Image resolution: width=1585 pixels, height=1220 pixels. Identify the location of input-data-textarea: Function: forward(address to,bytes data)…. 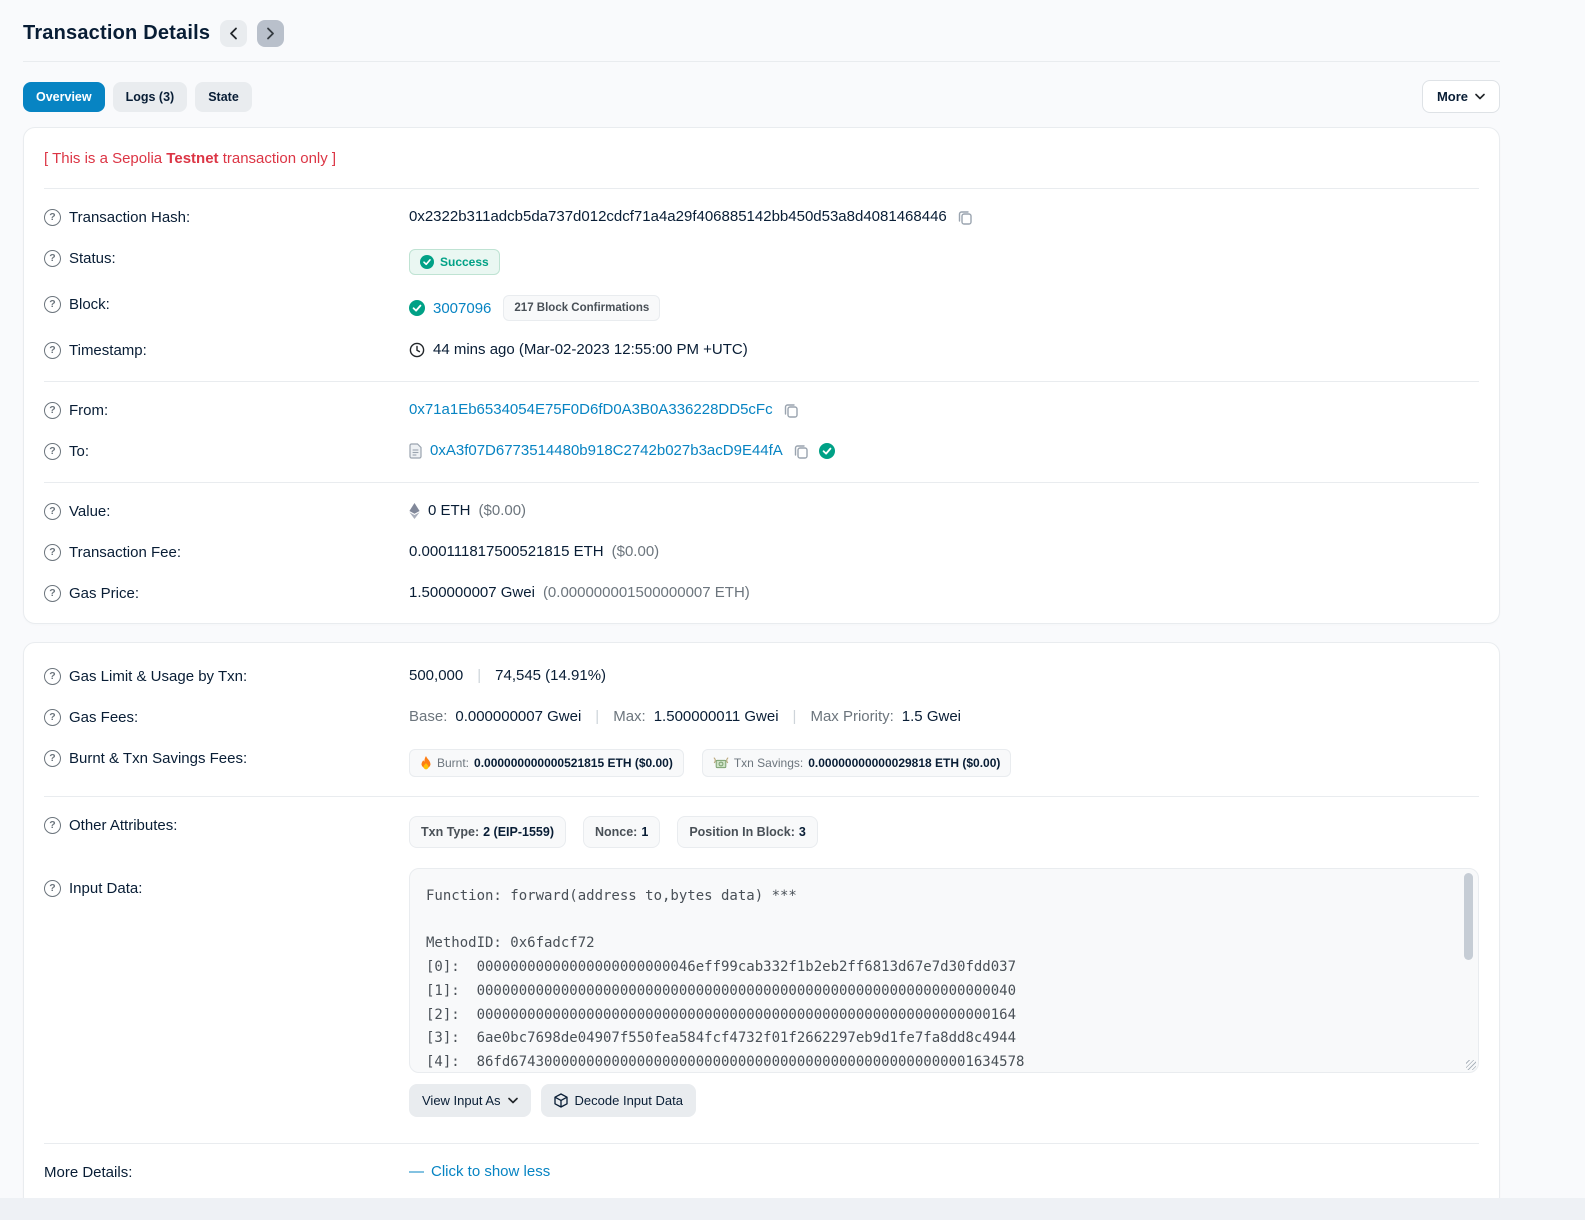
(944, 970).